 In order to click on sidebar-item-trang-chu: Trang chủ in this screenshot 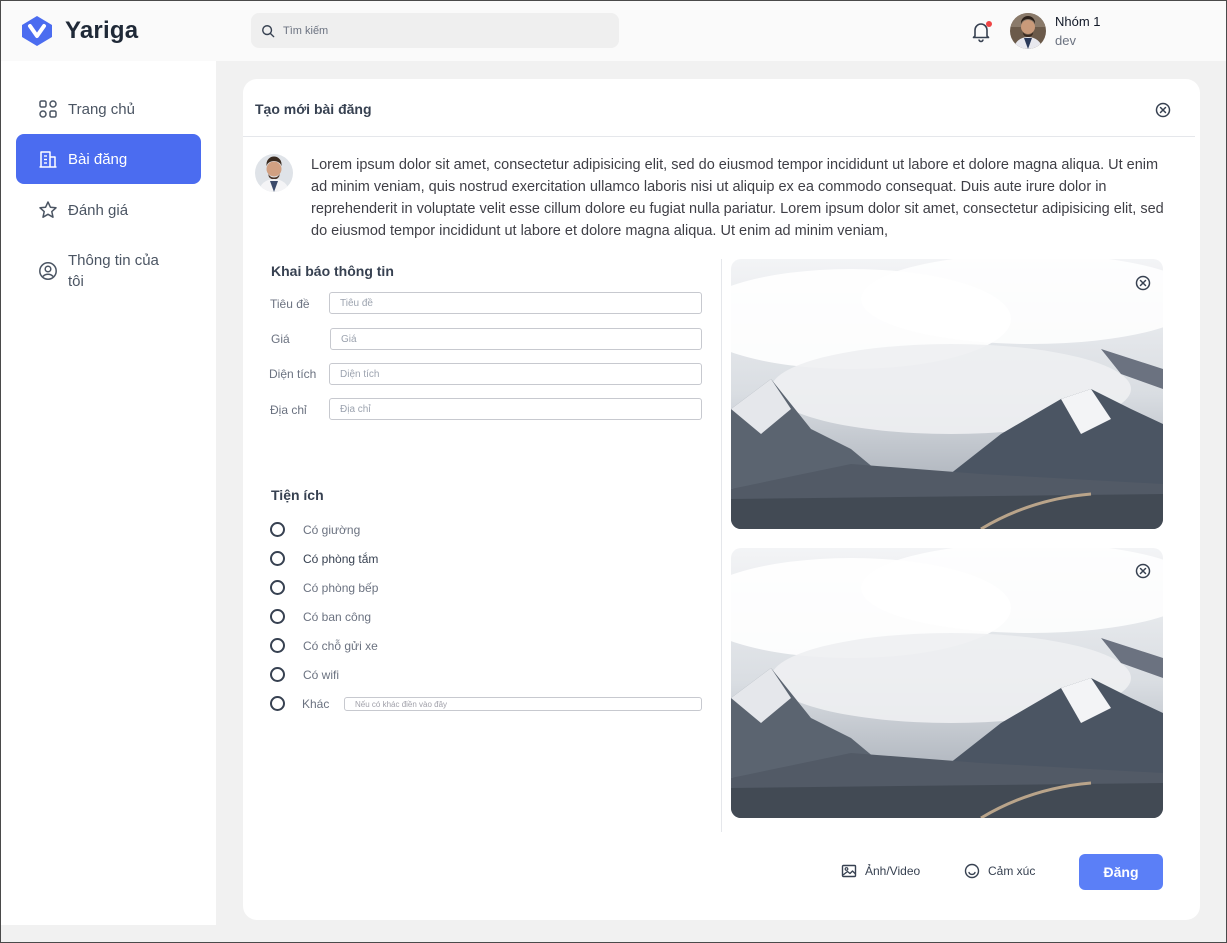, I will do `click(108, 109)`.